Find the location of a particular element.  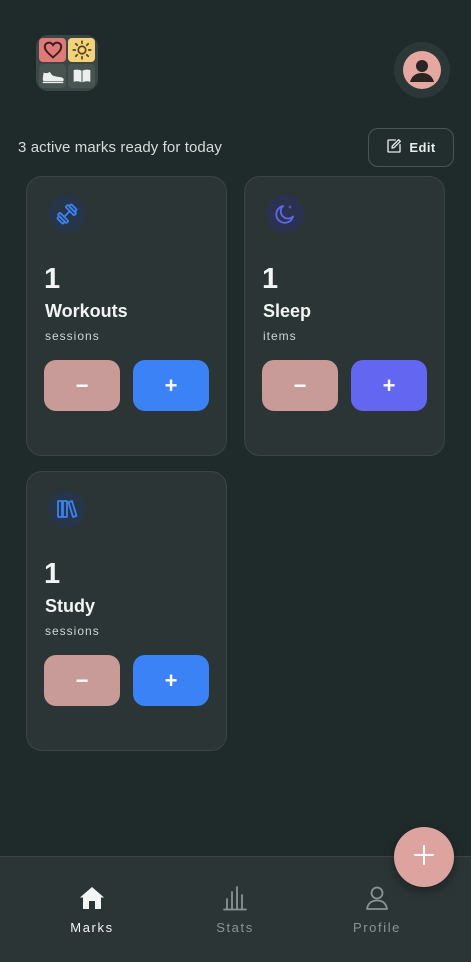

active-marks-summary: 3 active marks ready for today is located at coordinates (120, 147).